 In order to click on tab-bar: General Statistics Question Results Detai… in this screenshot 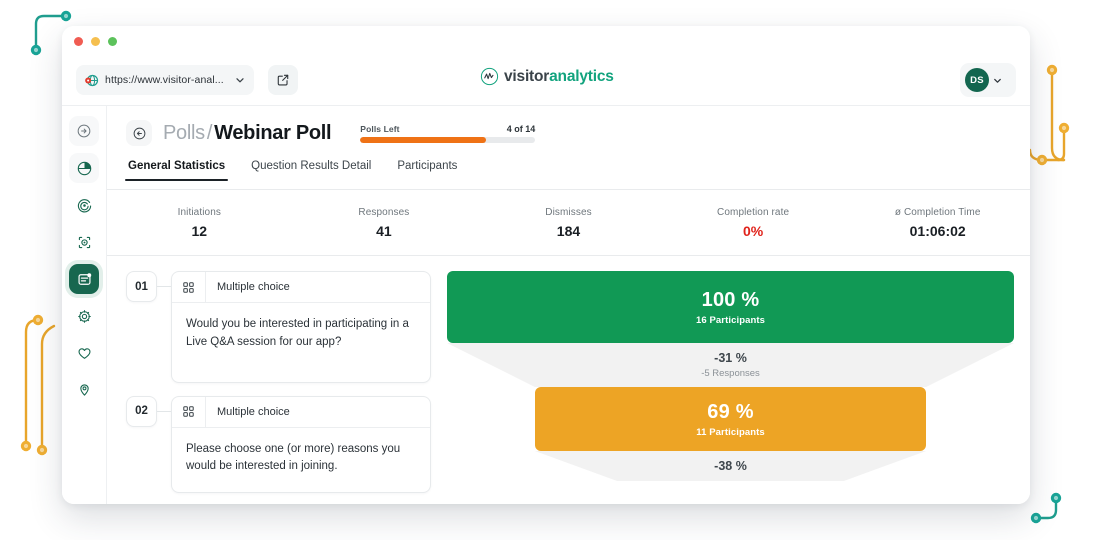, I will do `click(568, 175)`.